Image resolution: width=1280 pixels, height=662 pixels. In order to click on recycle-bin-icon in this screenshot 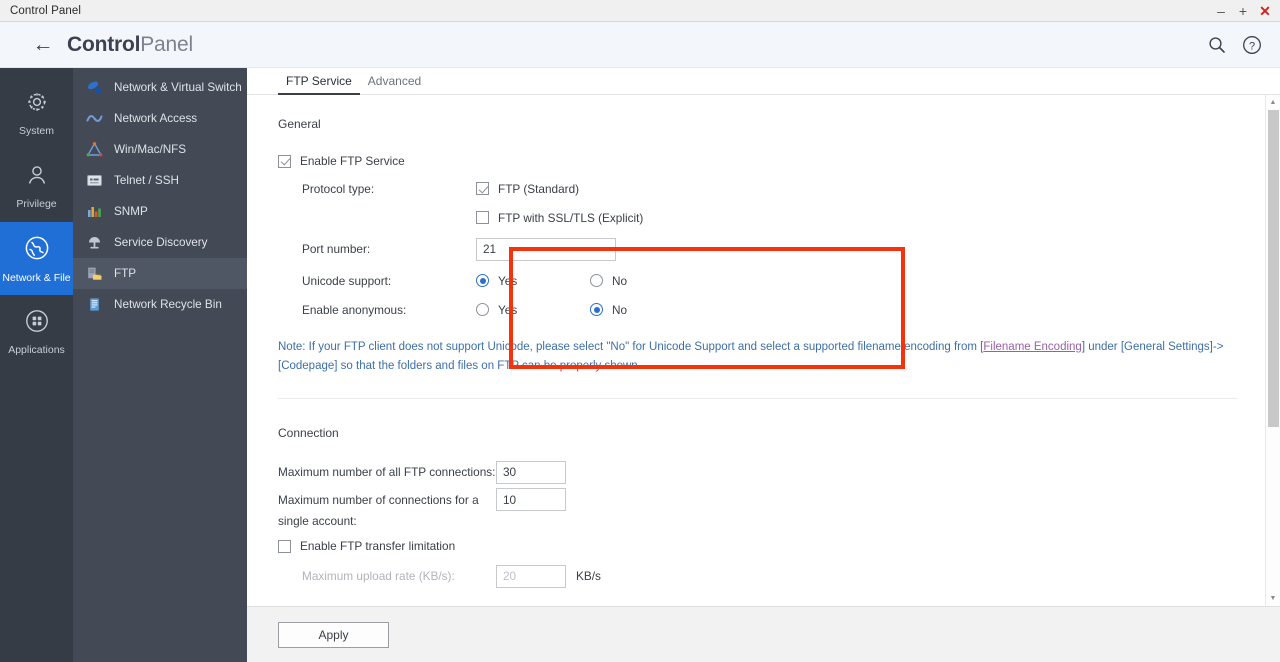, I will do `click(94, 305)`.